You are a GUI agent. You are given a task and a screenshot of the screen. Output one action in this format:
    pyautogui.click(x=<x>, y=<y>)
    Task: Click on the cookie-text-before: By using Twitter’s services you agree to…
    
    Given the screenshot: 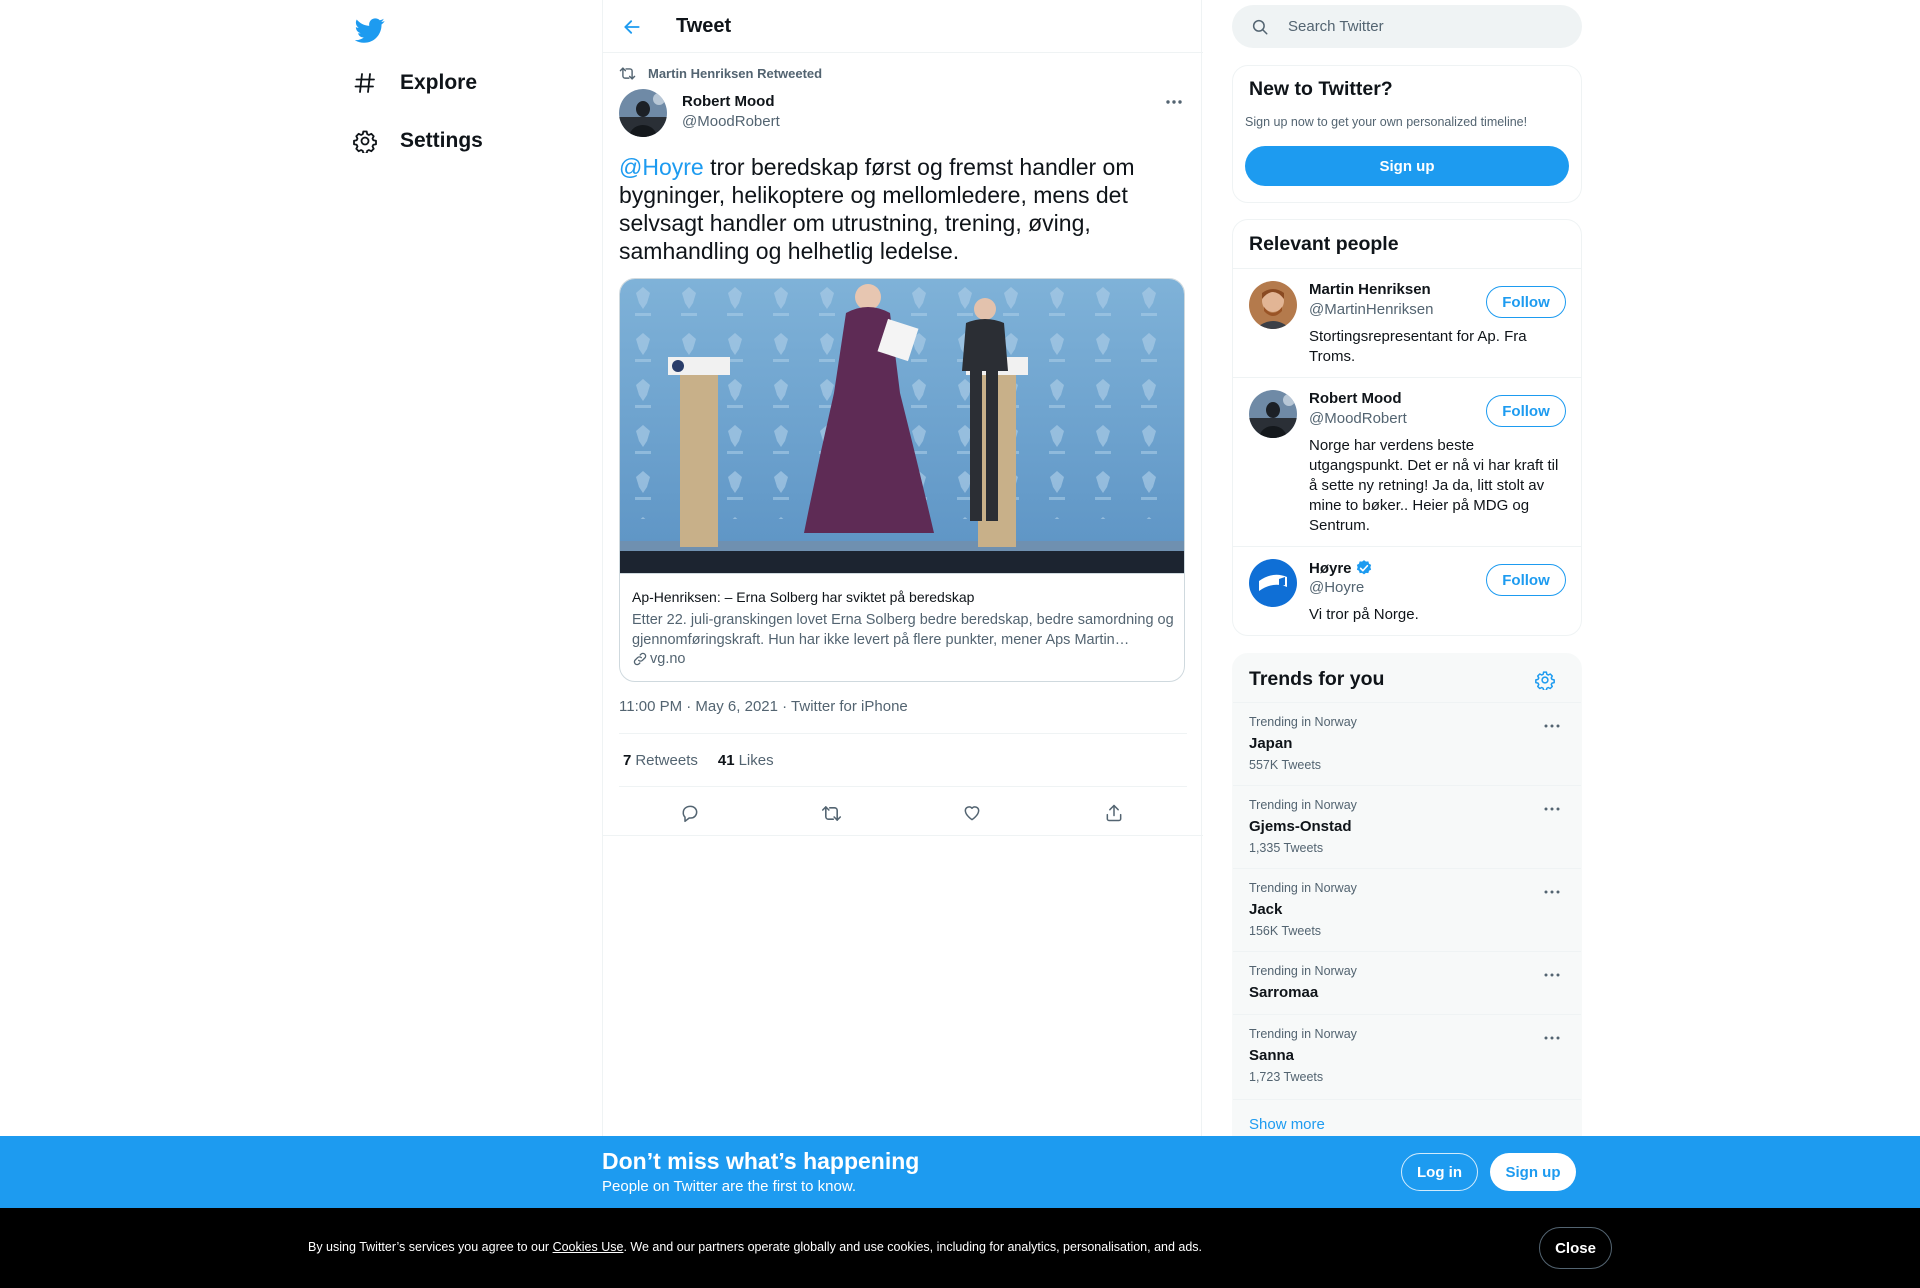 What is the action you would take?
    pyautogui.click(x=430, y=1247)
    